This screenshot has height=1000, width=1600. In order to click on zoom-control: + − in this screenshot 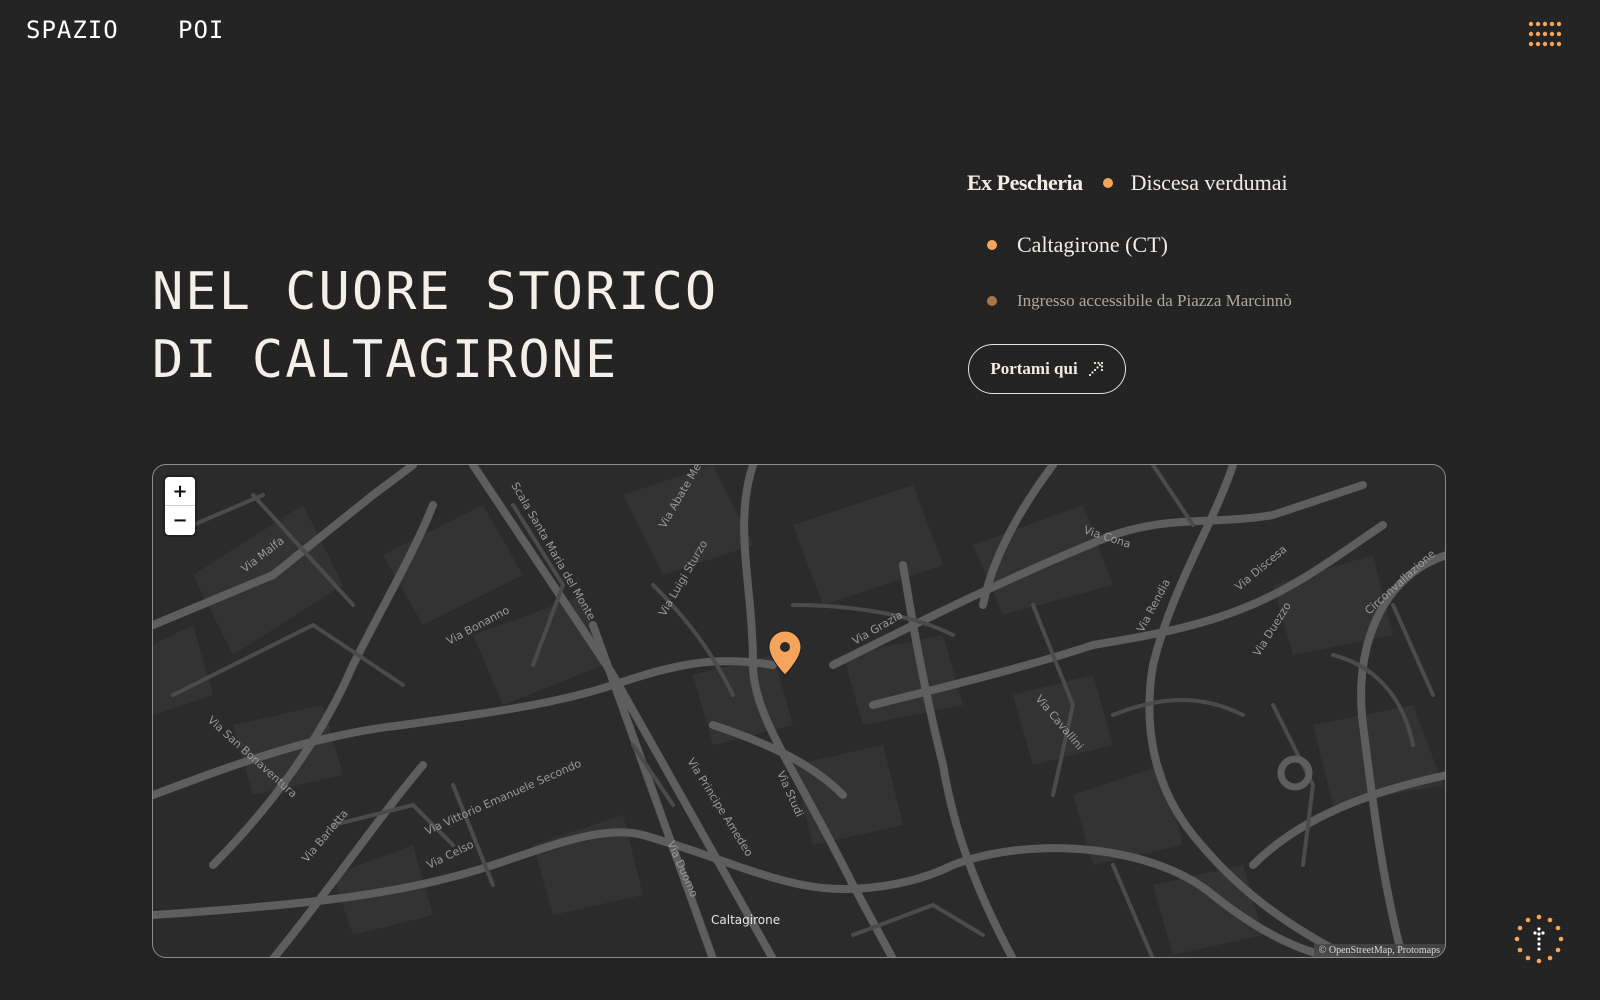, I will do `click(180, 506)`.